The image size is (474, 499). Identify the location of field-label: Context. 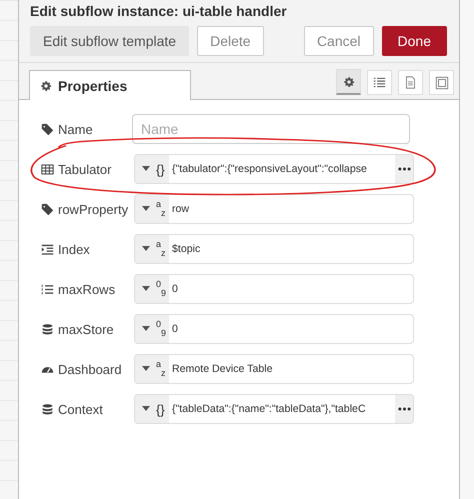
(80, 409).